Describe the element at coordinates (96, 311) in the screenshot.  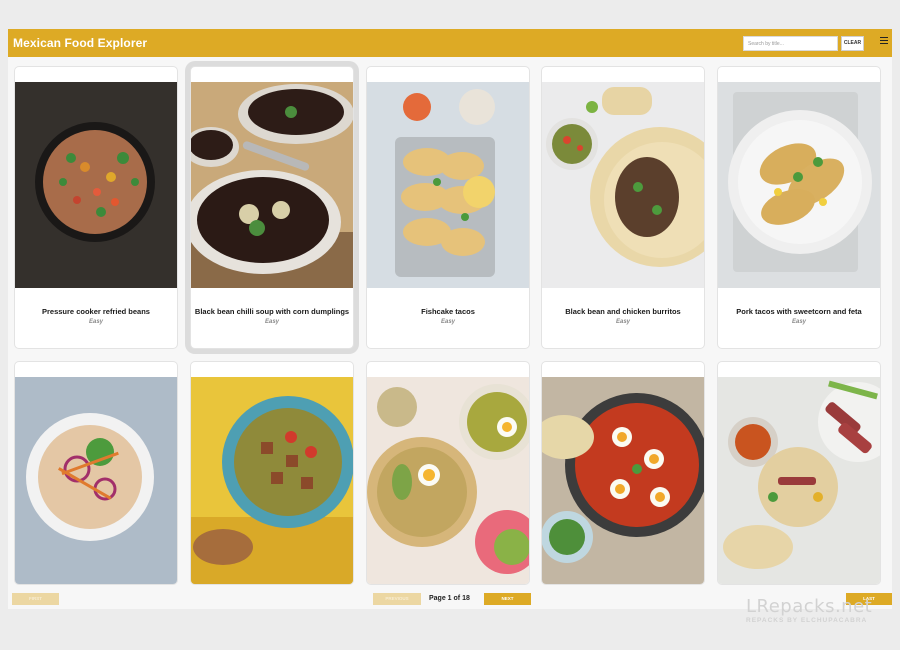
I see `recipe-title: Pressure cooker refried beans` at that location.